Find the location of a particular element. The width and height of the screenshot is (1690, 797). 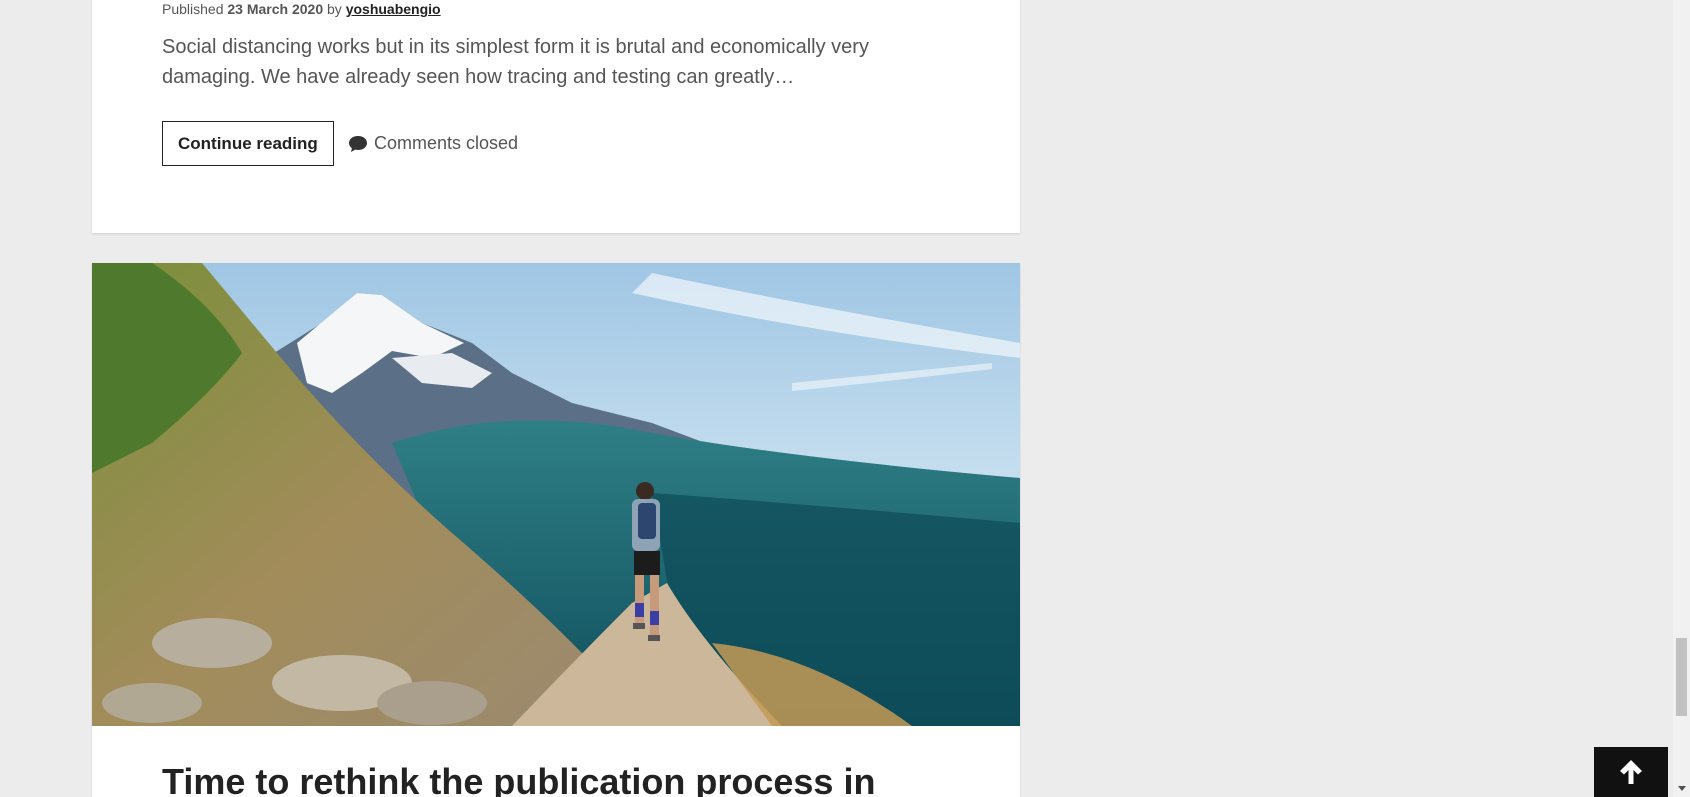

comments-status: Comments closed is located at coordinates (433, 143).